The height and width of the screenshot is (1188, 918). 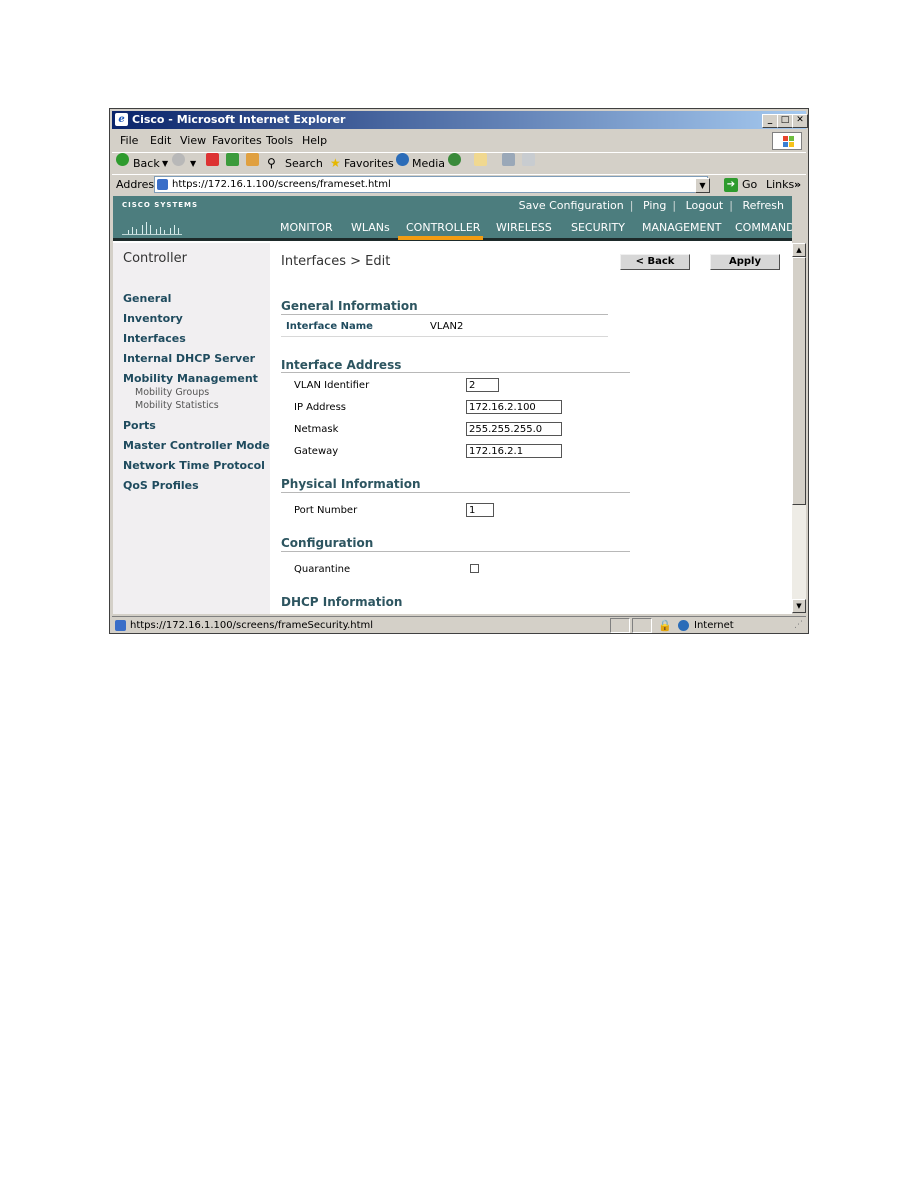 I want to click on status-pane, so click(x=620, y=625).